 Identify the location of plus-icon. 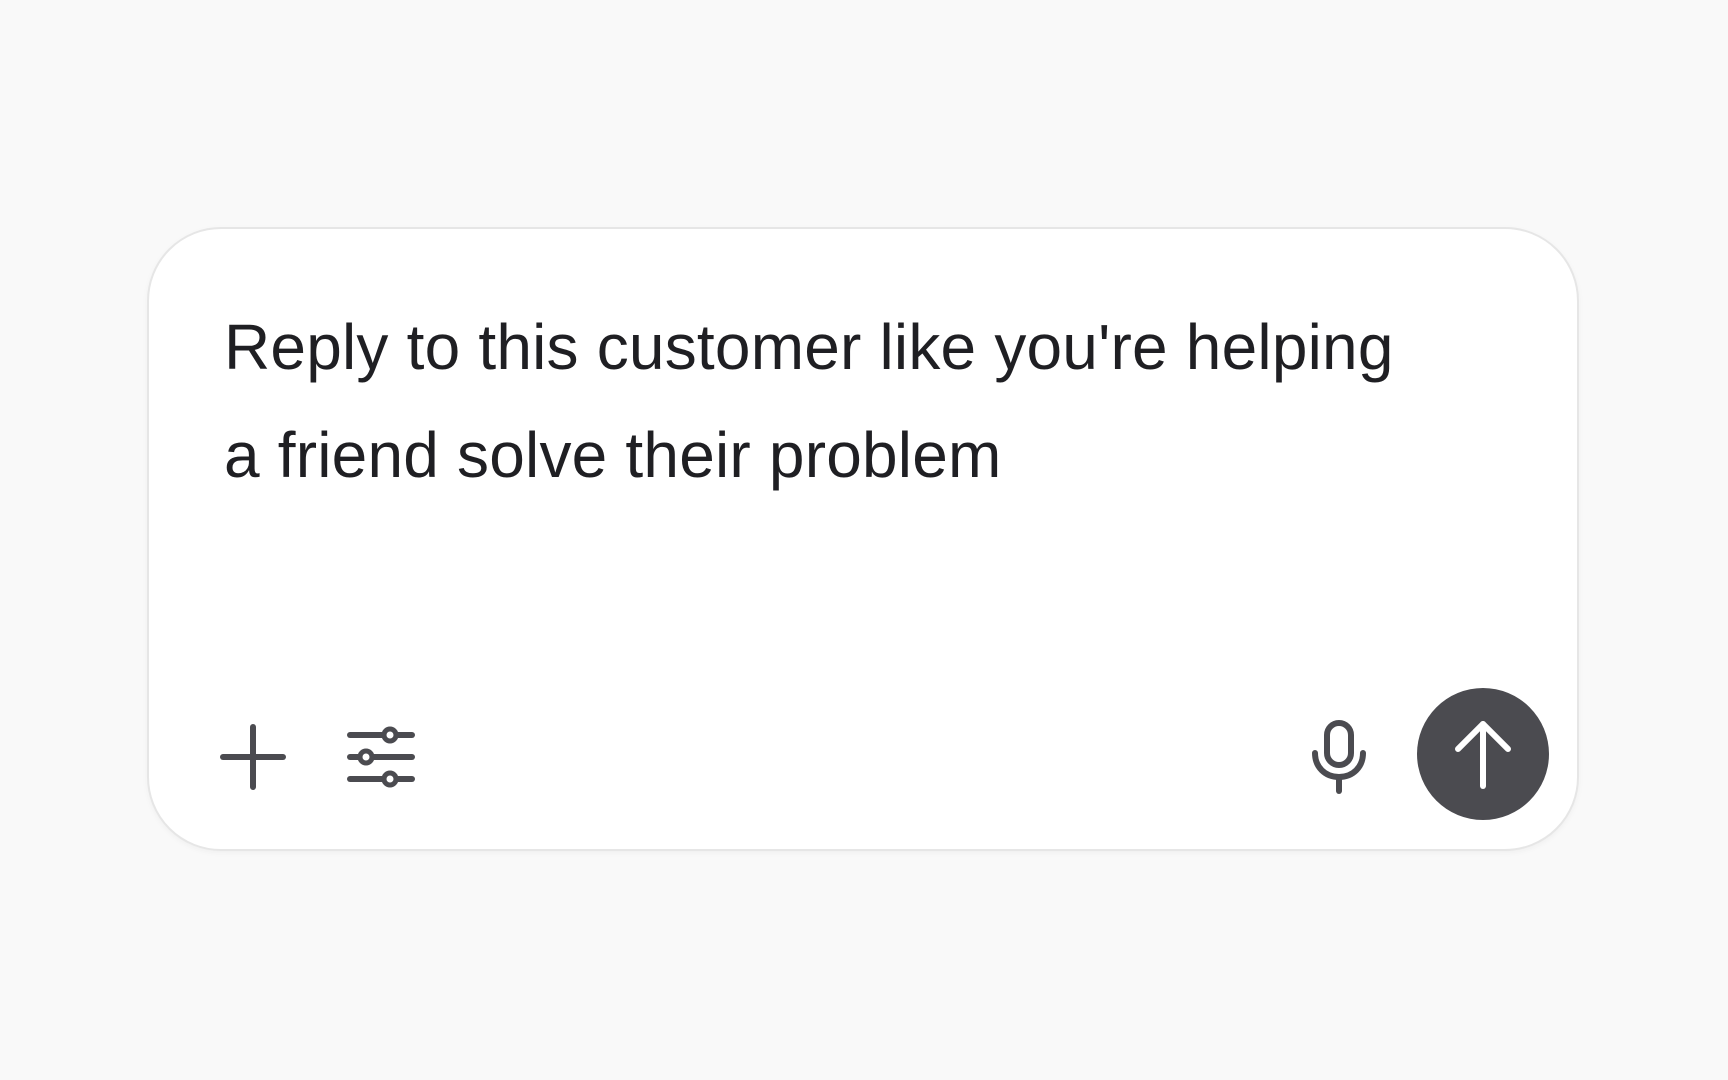
(253, 757).